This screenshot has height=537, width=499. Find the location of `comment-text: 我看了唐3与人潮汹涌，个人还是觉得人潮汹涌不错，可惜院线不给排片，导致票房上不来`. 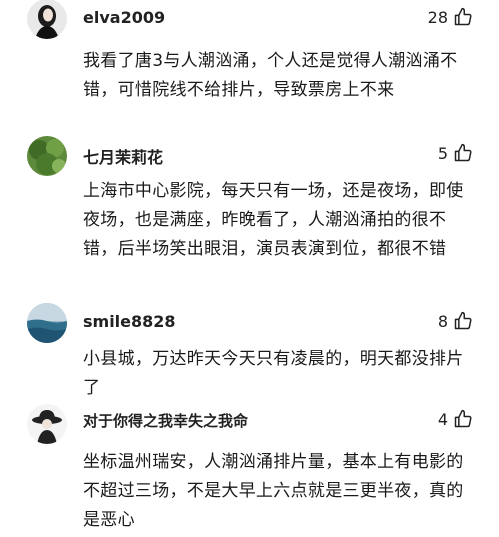

comment-text: 我看了唐3与人潮汹涌，个人还是觉得人潮汹涌不错，可惜院线不给排片，导致票房上不来 is located at coordinates (270, 75).